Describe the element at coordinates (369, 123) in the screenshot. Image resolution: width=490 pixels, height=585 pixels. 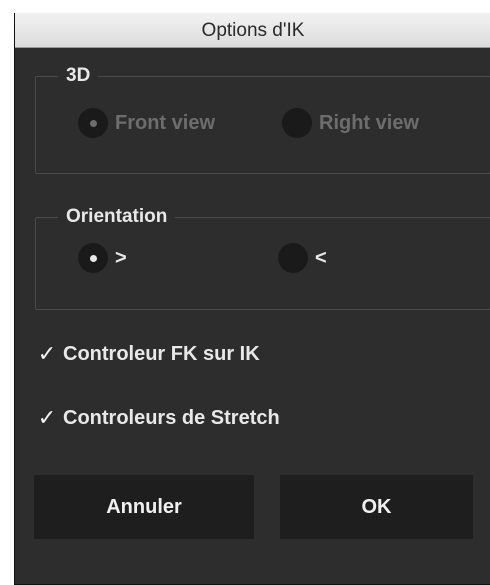
I see `radio-right-view-label: Right view` at that location.